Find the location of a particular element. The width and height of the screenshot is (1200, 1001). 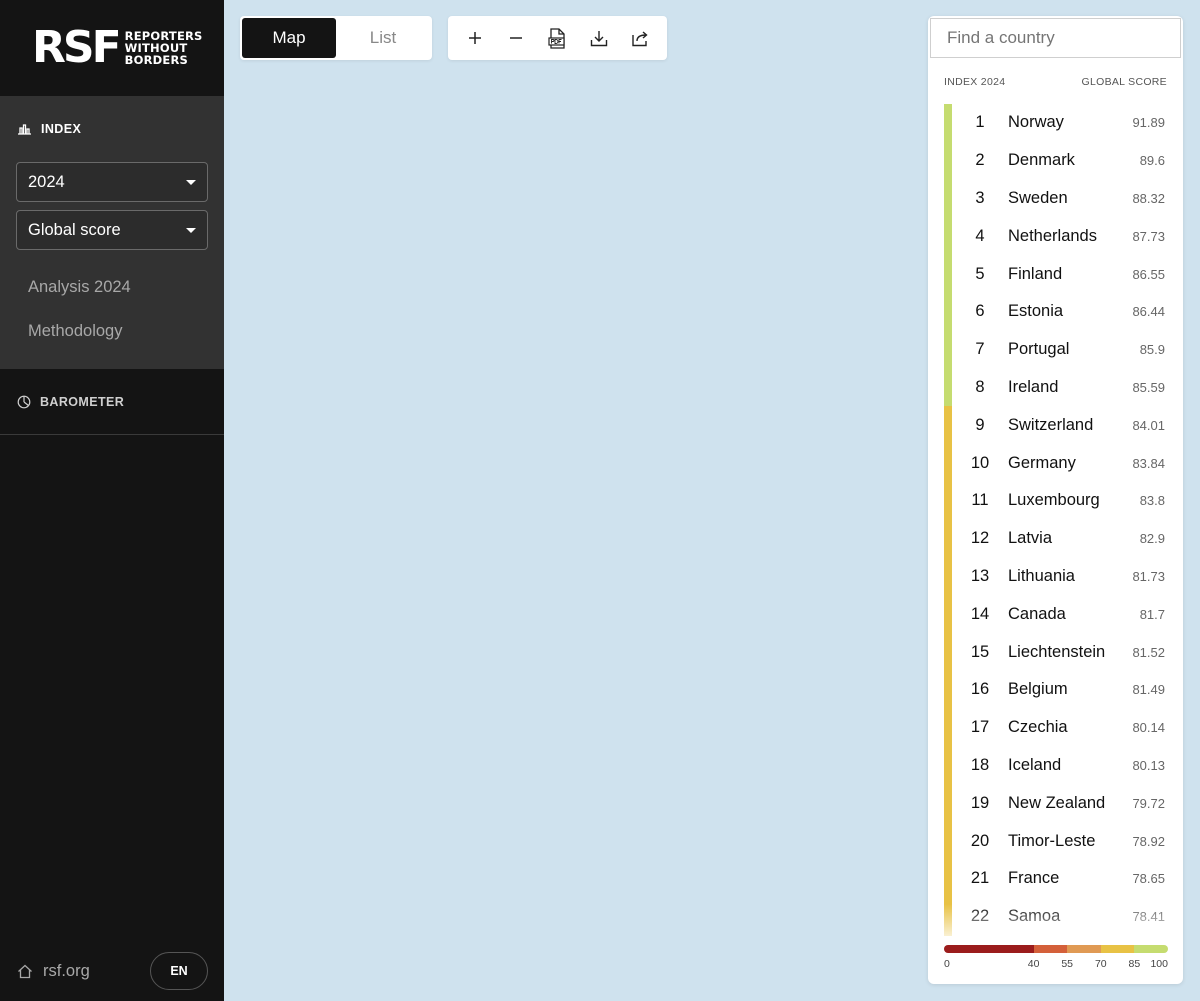

rank-number: 13 is located at coordinates (980, 575).